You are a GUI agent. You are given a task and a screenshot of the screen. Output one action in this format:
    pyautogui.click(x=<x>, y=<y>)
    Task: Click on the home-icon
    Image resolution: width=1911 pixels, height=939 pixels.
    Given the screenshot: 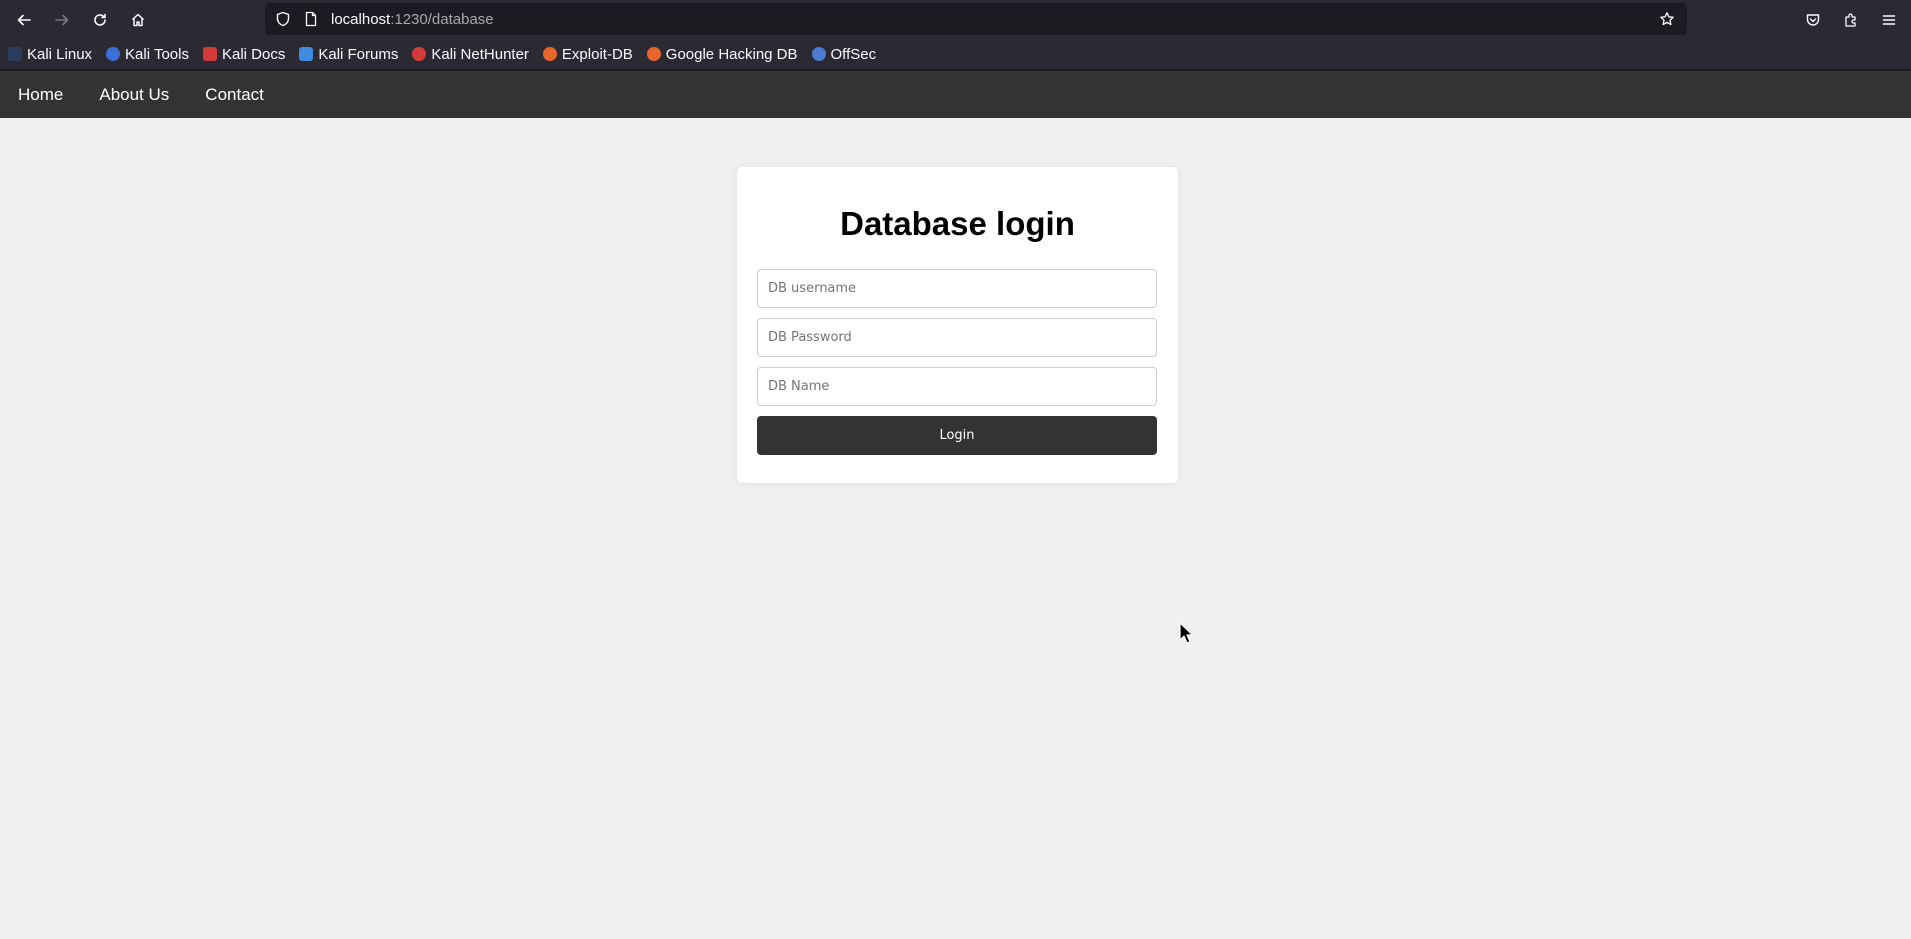 What is the action you would take?
    pyautogui.click(x=138, y=19)
    